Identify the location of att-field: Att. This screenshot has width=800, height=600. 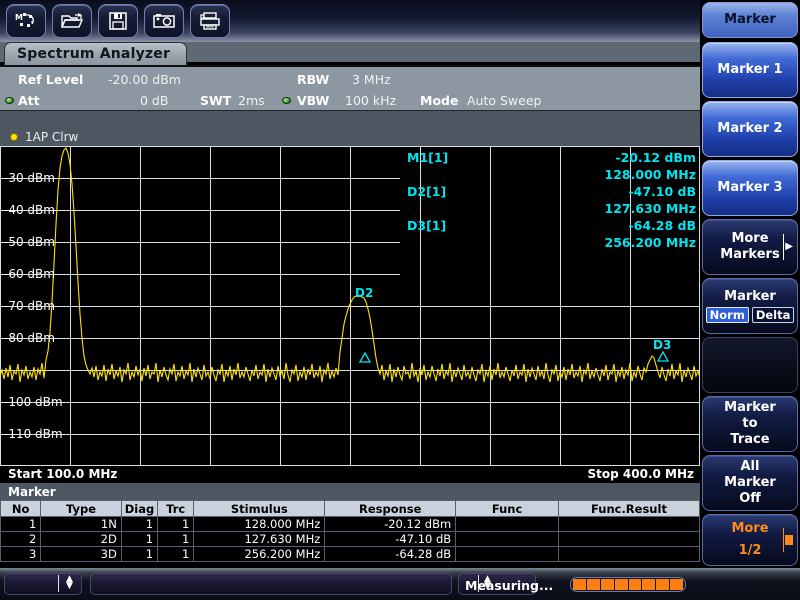
(29, 100).